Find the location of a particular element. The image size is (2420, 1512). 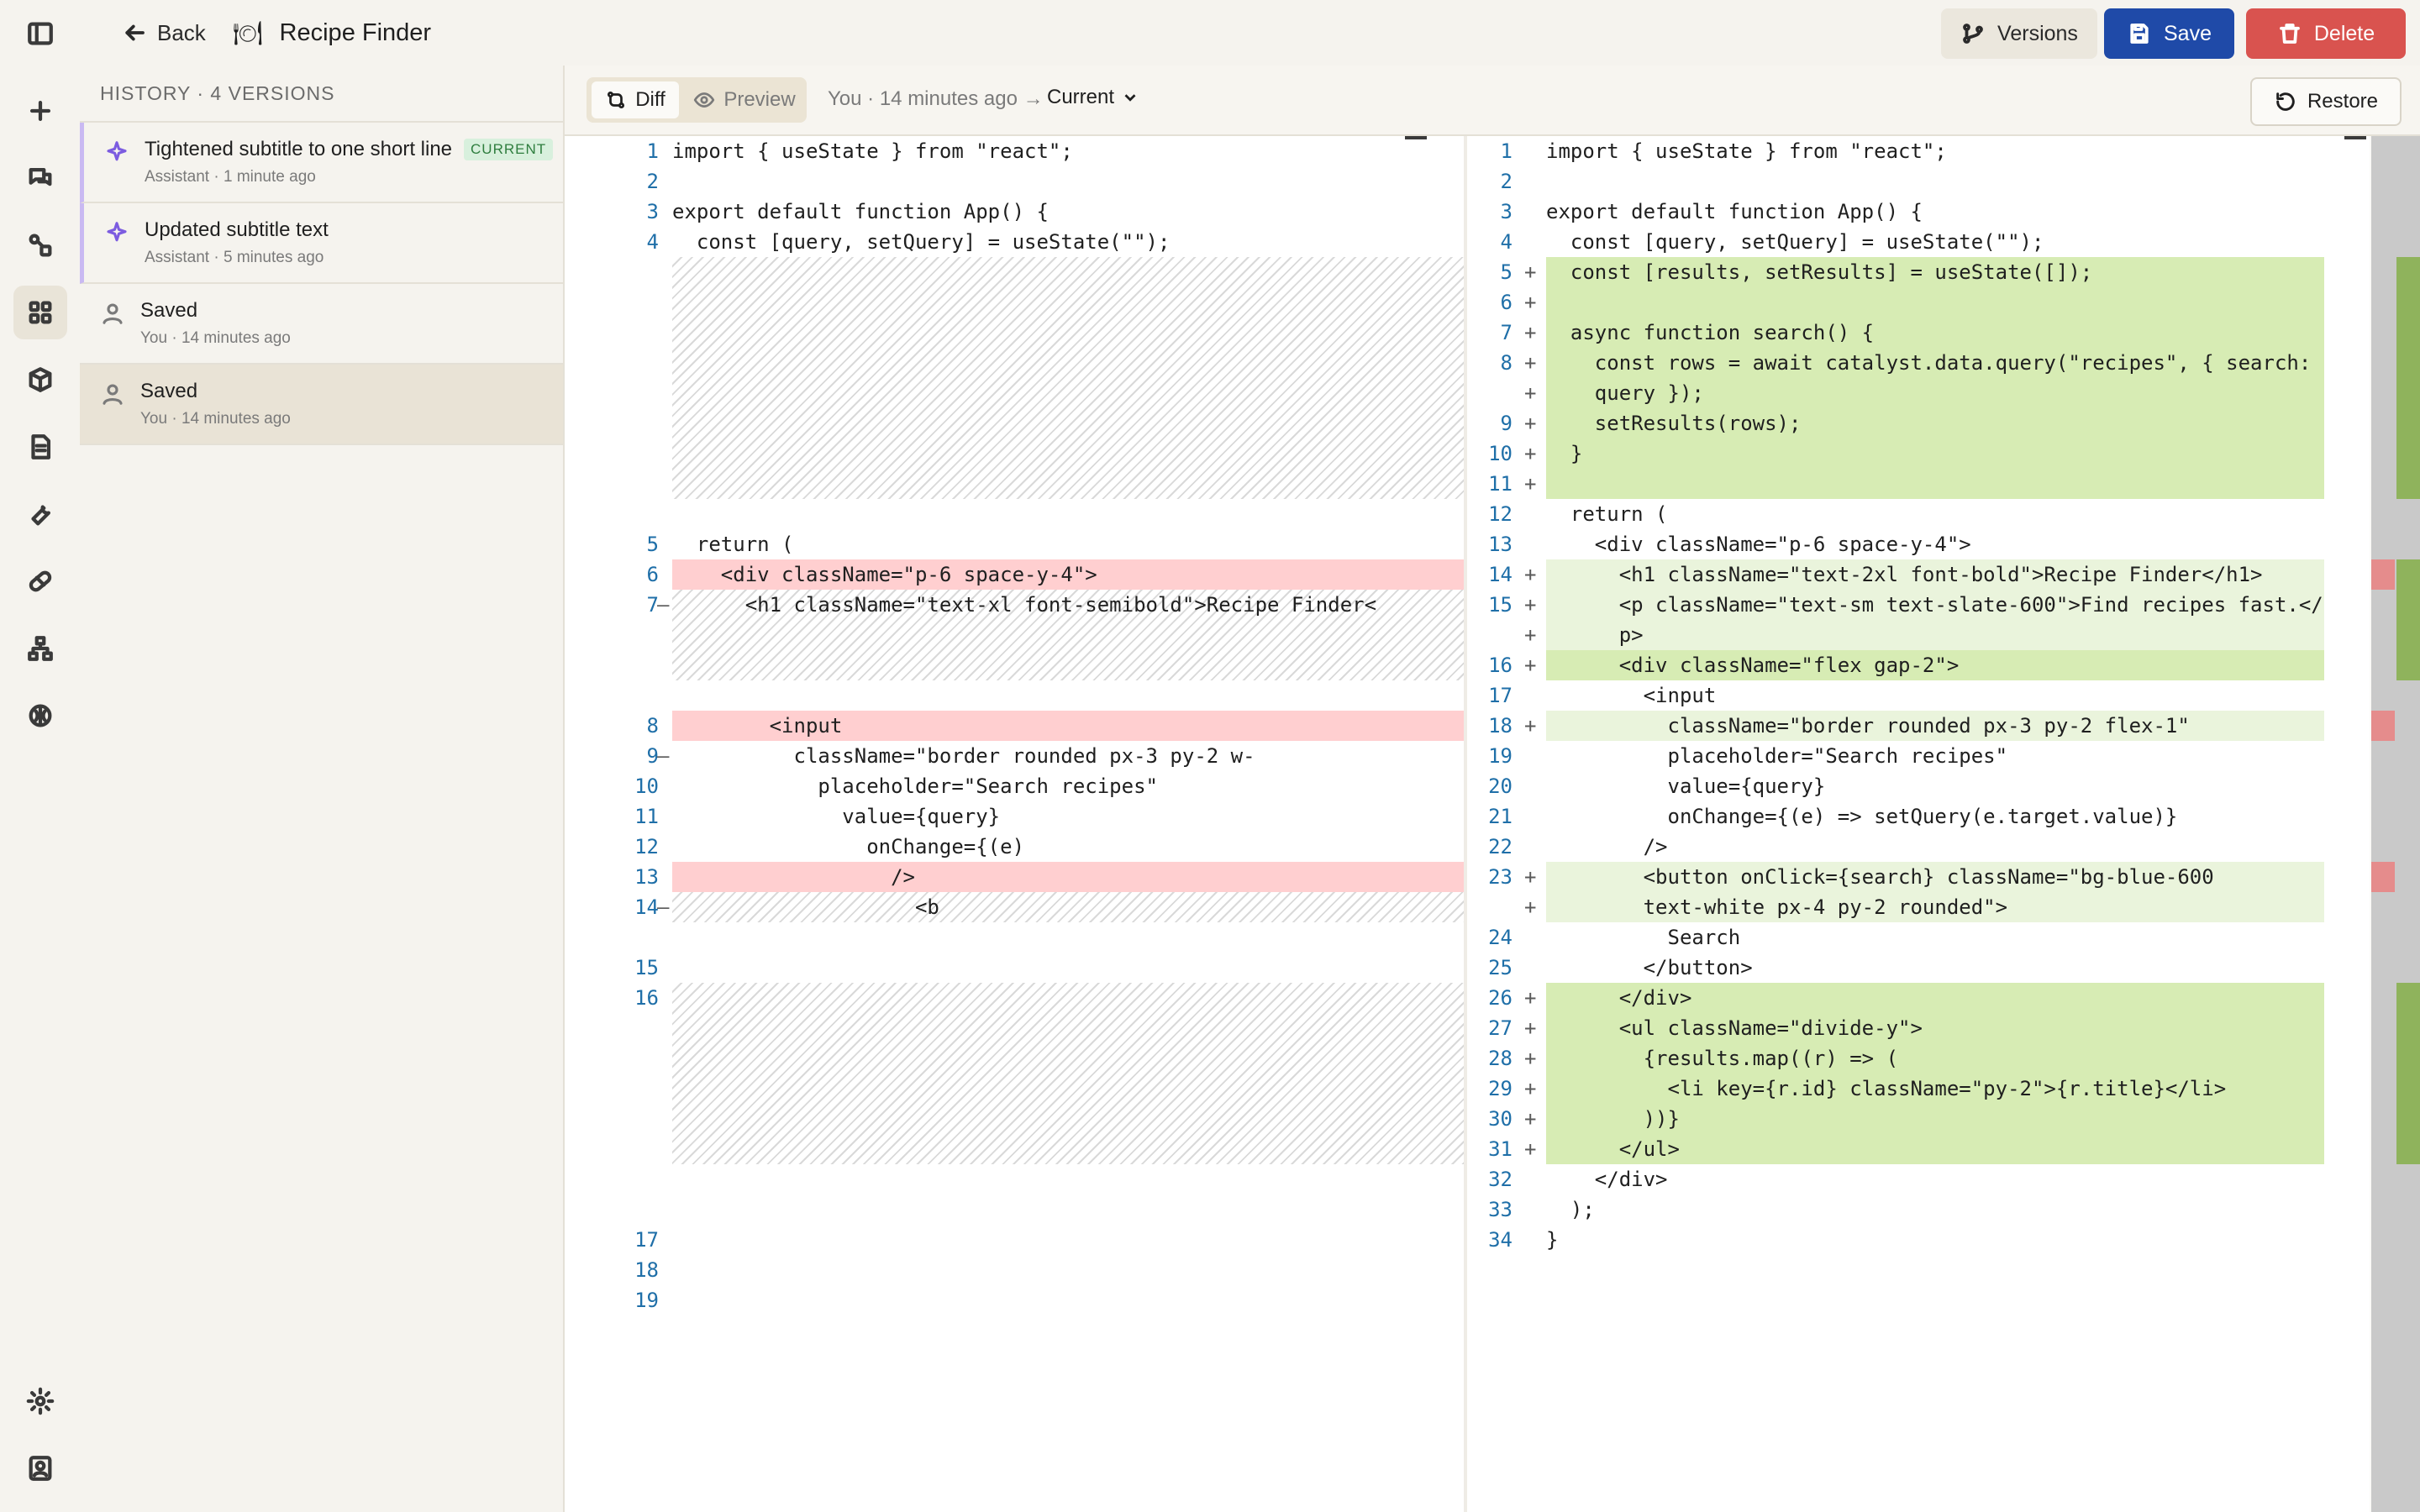

compare-from: You · 14 minutes ago → is located at coordinates (936, 98).